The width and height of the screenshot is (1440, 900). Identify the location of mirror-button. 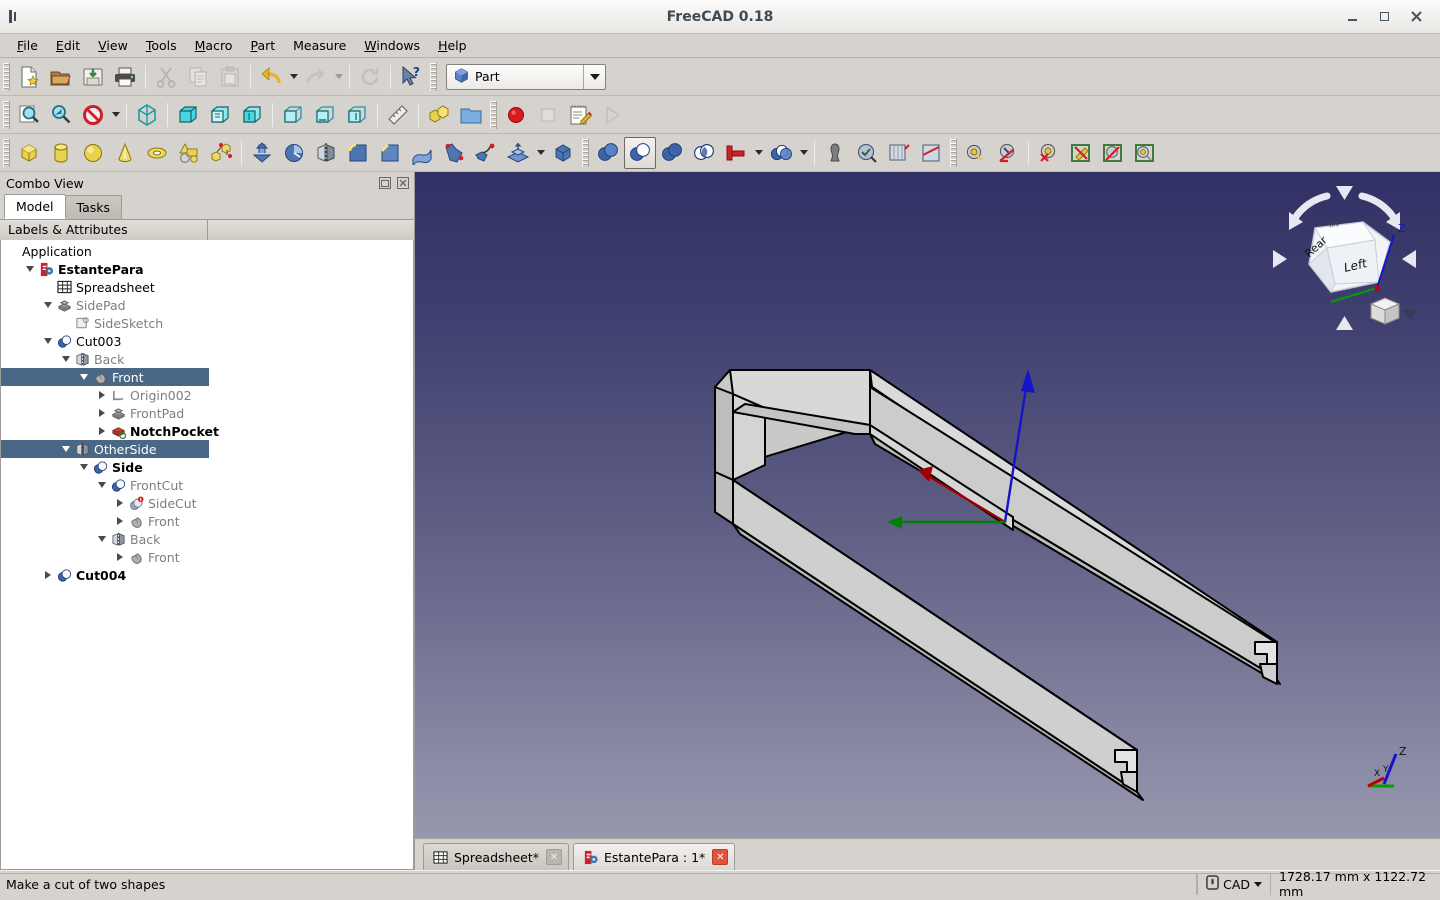
(326, 153).